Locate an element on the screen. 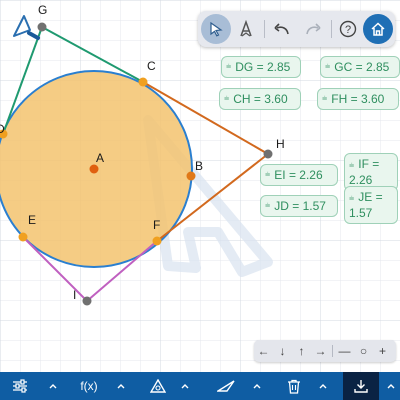 This screenshot has height=400, width=400. label-f: F is located at coordinates (156, 225).